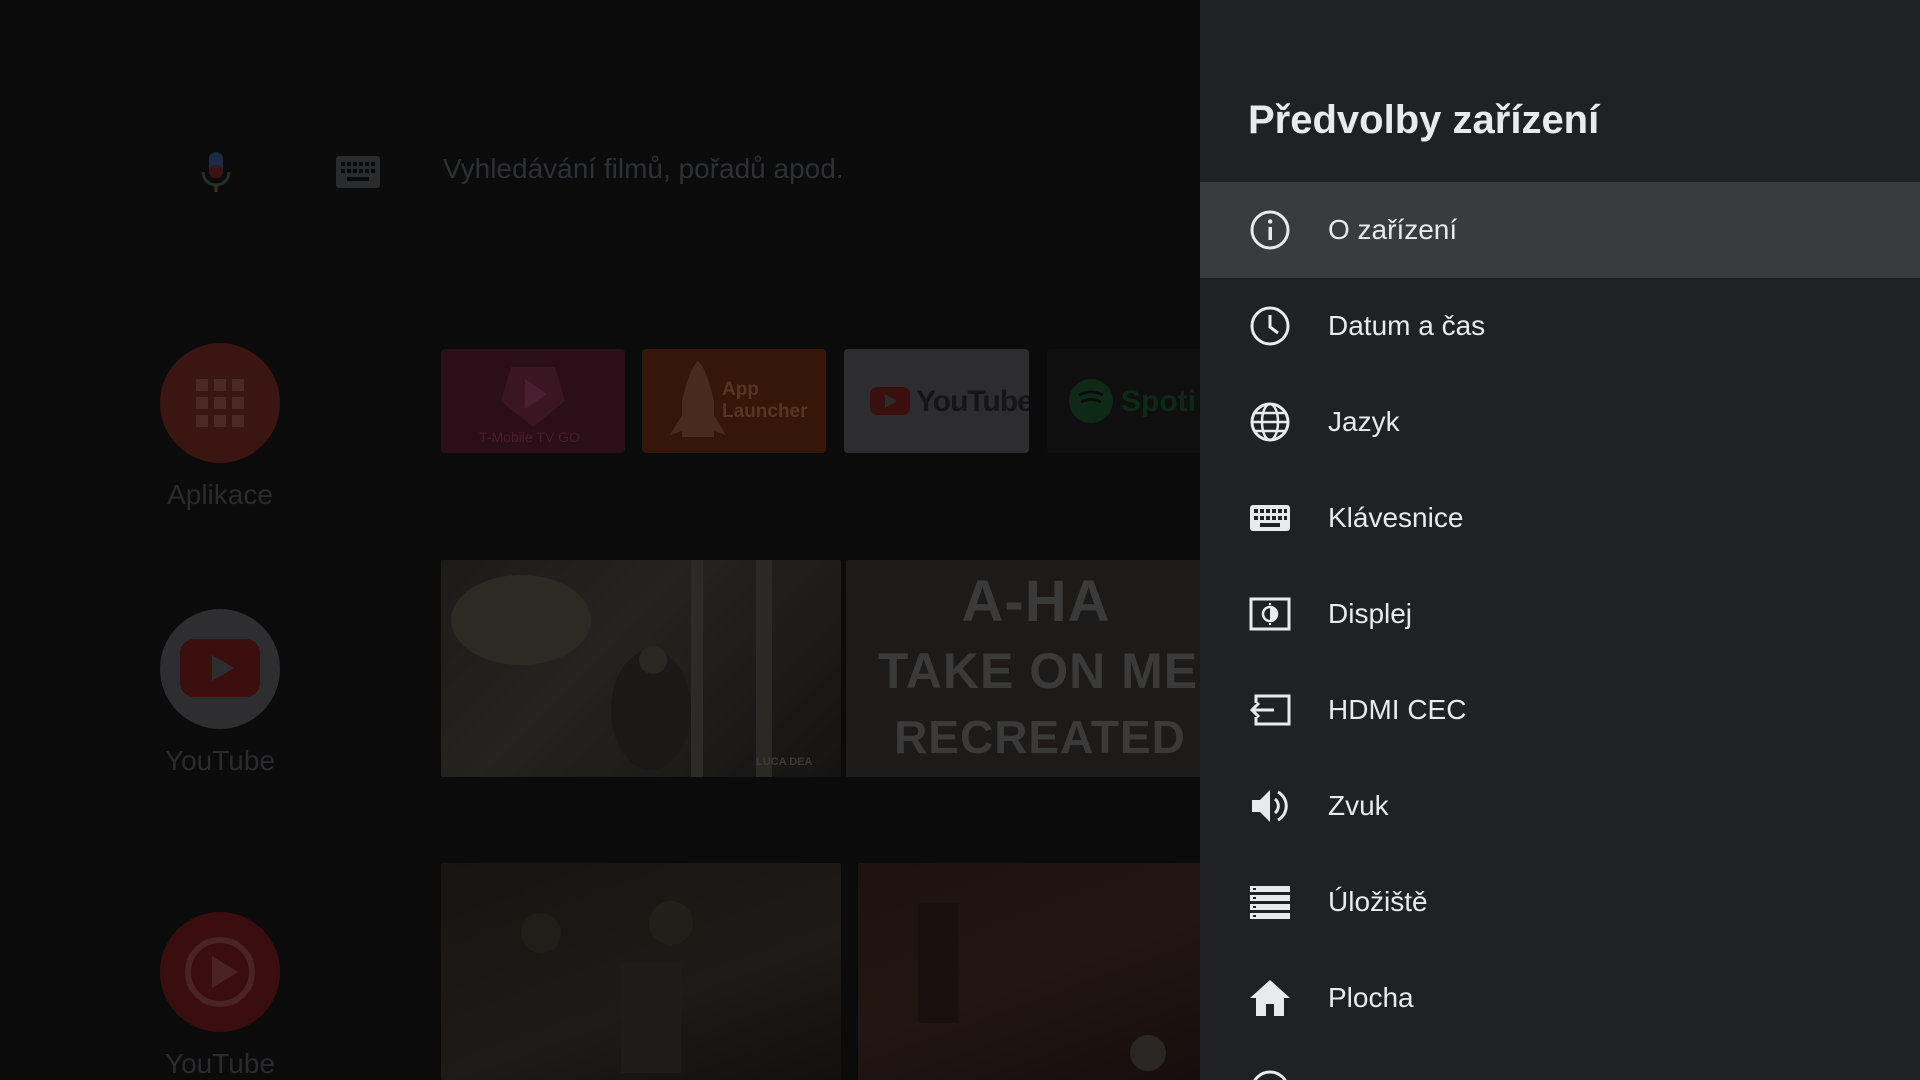 The height and width of the screenshot is (1080, 1920). Describe the element at coordinates (1424, 120) in the screenshot. I see `panel-title: Předvolby zařízení` at that location.